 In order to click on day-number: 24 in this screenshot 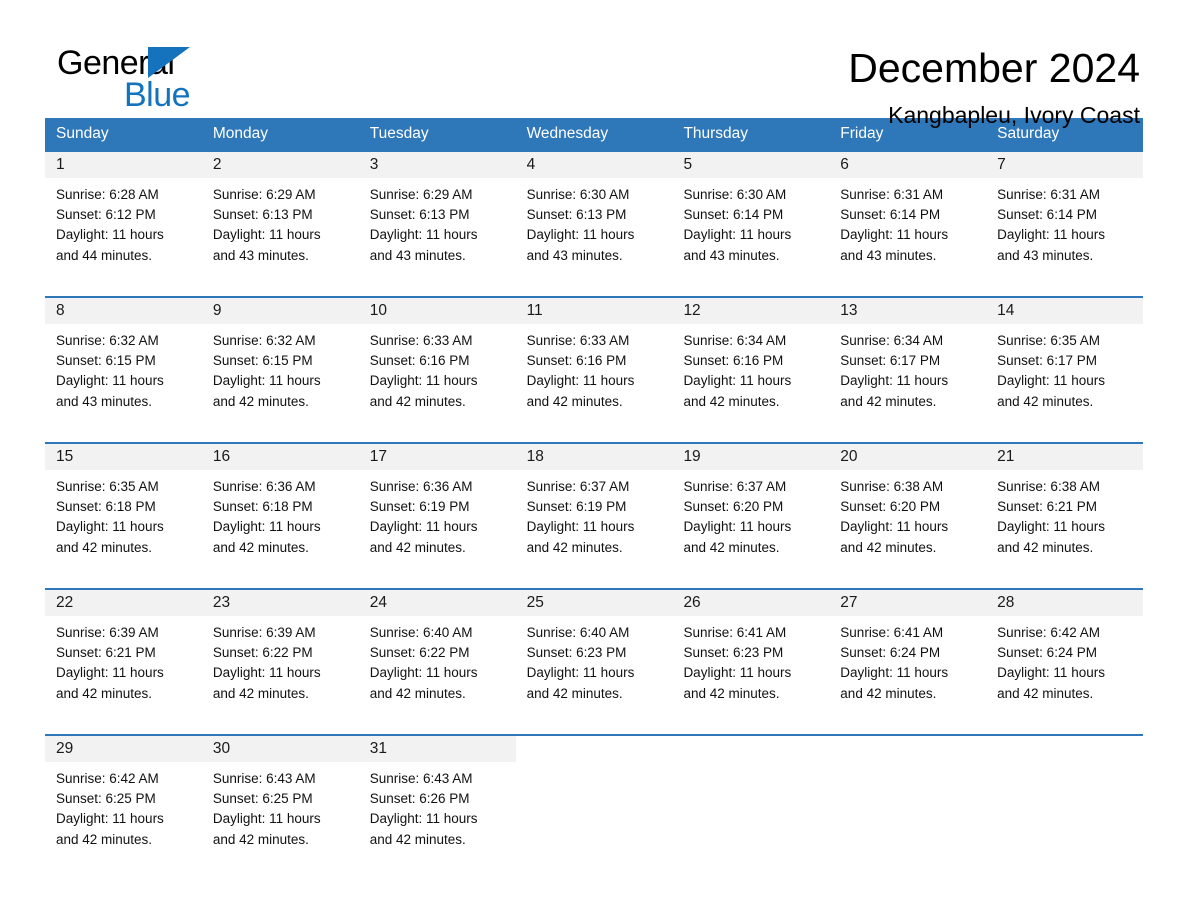, I will do `click(437, 603)`.